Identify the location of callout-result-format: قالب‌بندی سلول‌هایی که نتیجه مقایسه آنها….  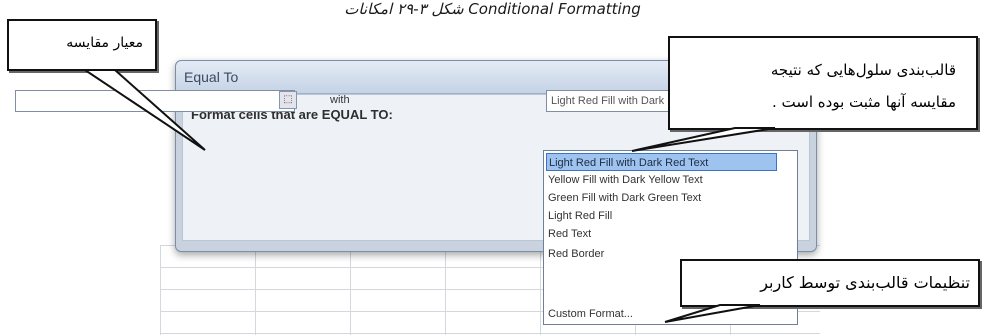
(823, 83).